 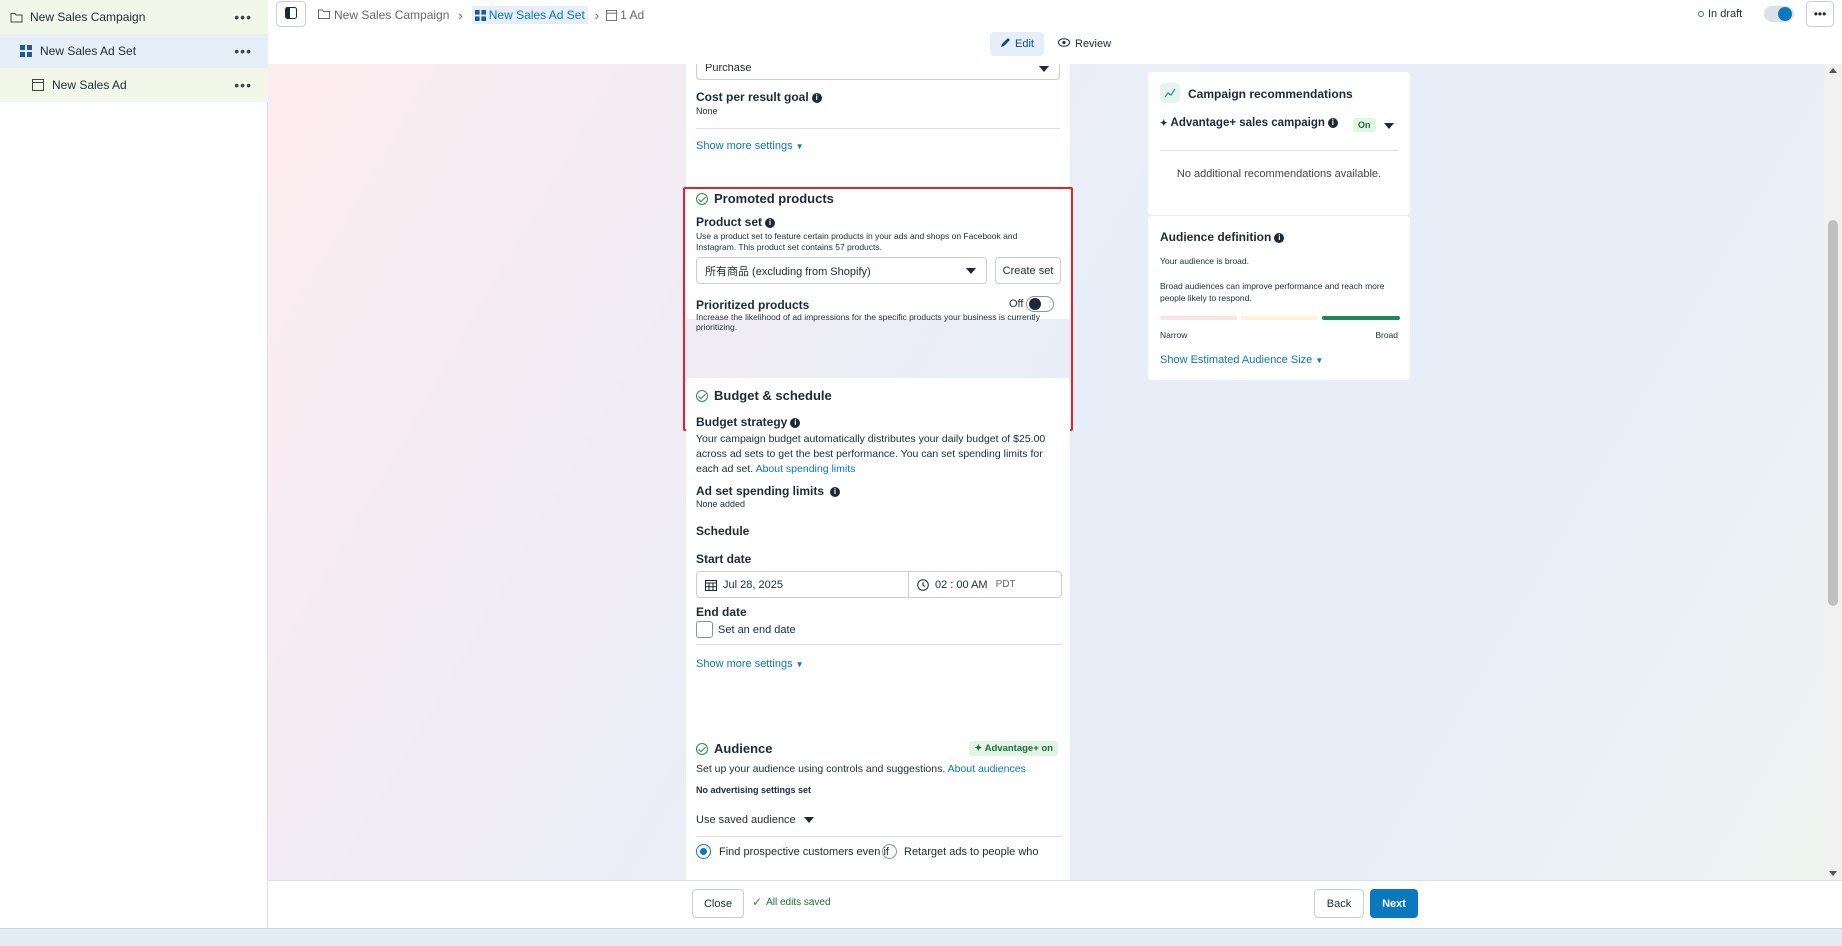 What do you see at coordinates (752, 97) in the screenshot?
I see `cost-label-text: Cost per result goal` at bounding box center [752, 97].